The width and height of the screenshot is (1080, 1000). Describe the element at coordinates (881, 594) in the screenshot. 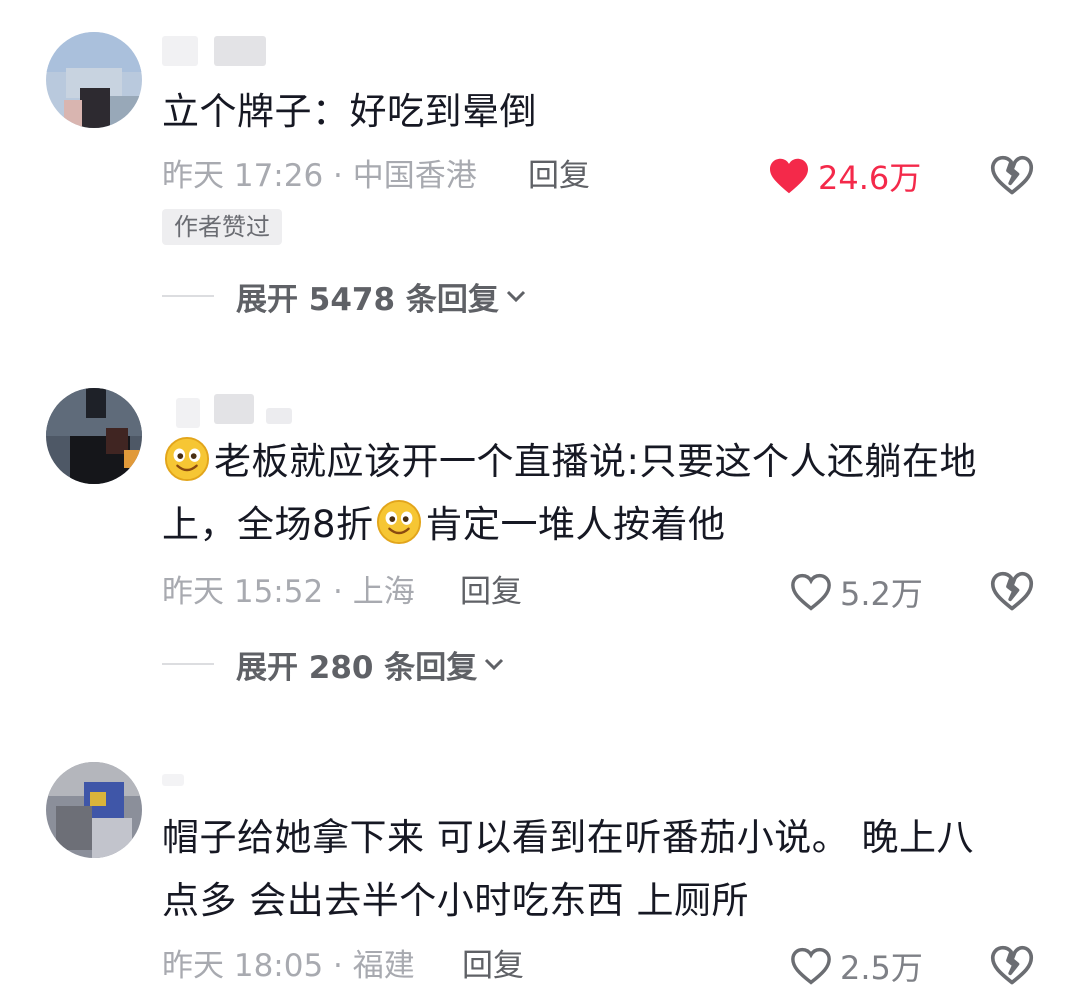

I see `like-count: 5.2万` at that location.